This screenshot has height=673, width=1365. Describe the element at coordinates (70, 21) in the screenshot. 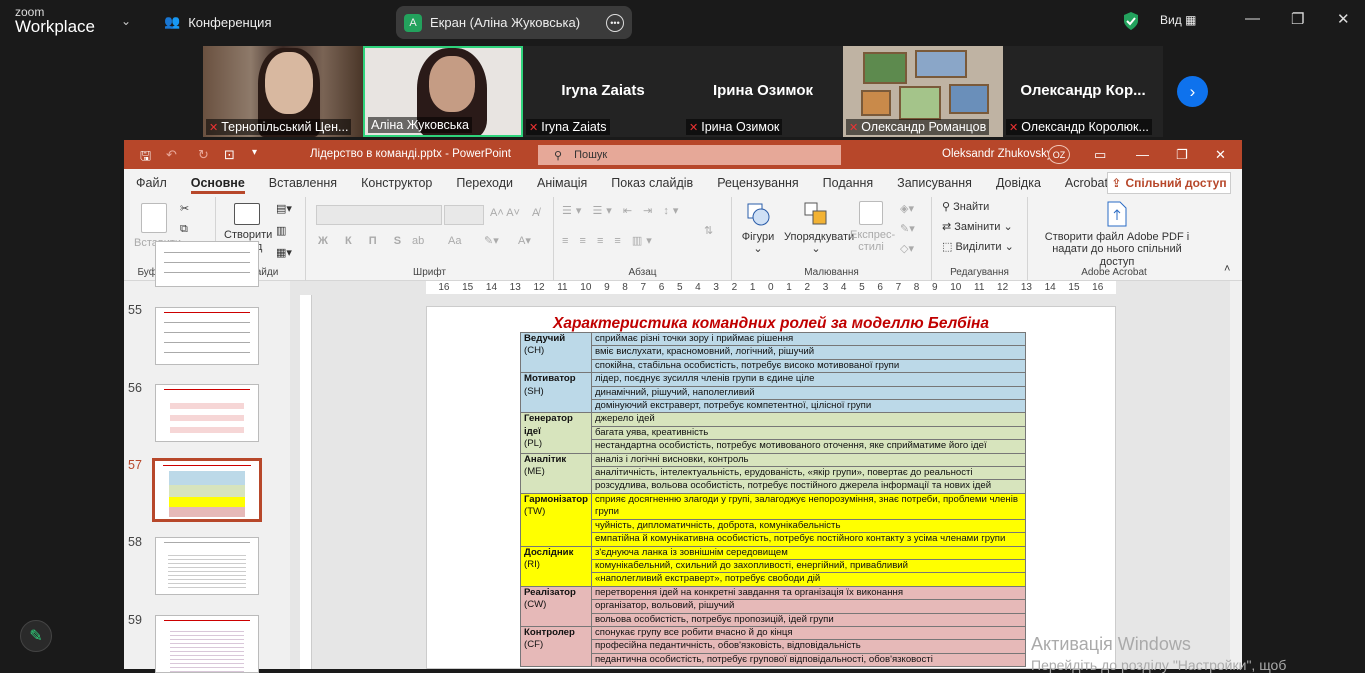

I see `zoom-logo: zoom Workplace` at that location.